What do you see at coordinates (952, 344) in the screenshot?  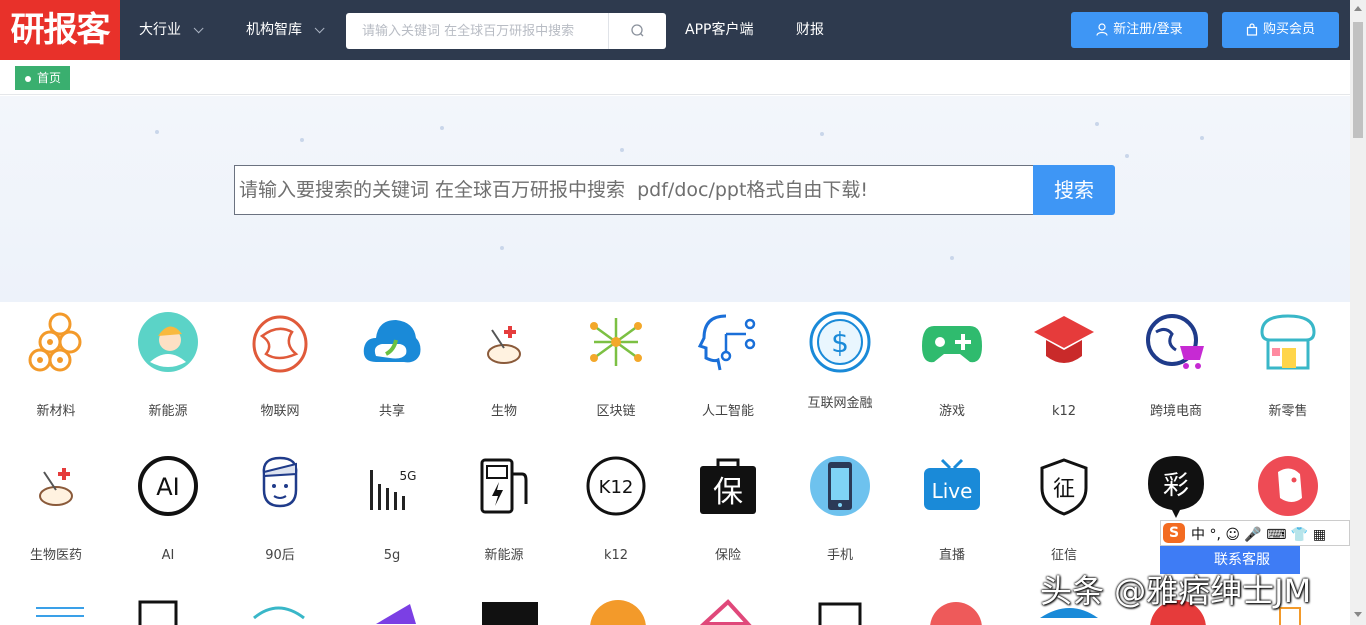 I see `gamepad-icon` at bounding box center [952, 344].